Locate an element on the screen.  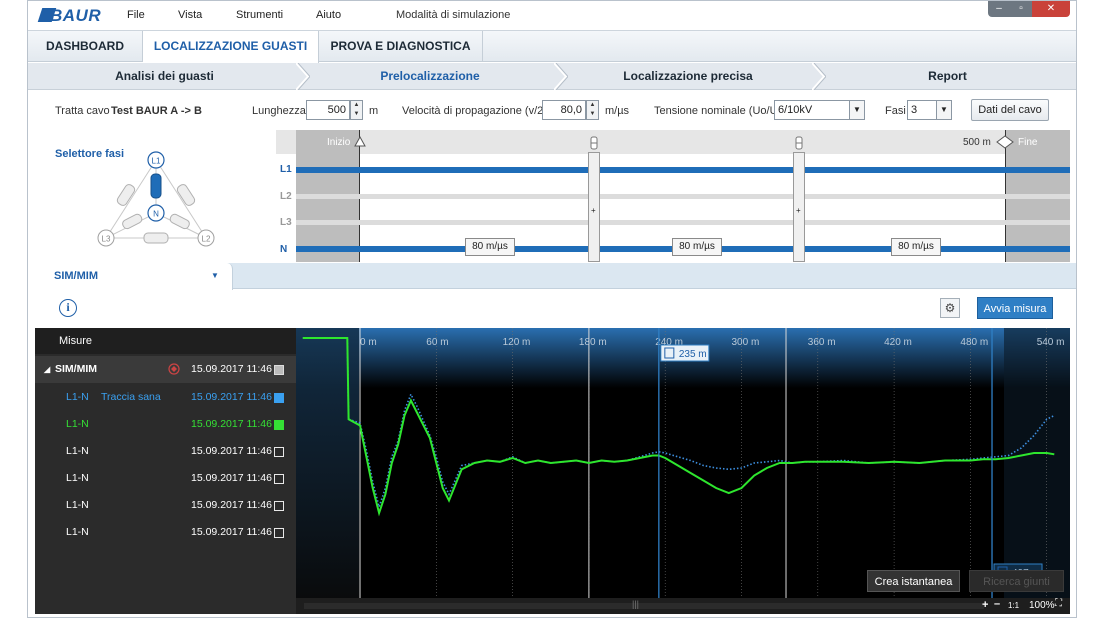
tensione-select: 6/10kV ▼ is located at coordinates (819, 110).